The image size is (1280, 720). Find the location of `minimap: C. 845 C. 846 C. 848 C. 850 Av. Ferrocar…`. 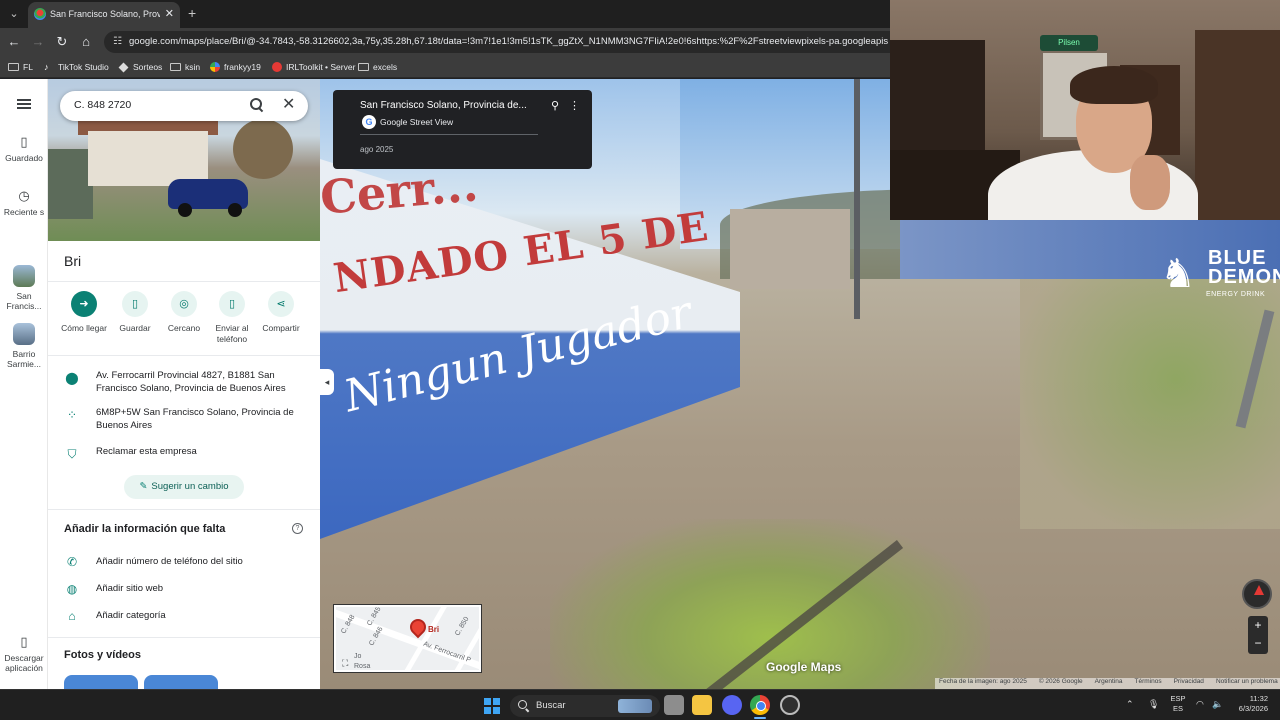

minimap: C. 845 C. 846 C. 848 C. 850 Av. Ferrocar… is located at coordinates (407, 638).